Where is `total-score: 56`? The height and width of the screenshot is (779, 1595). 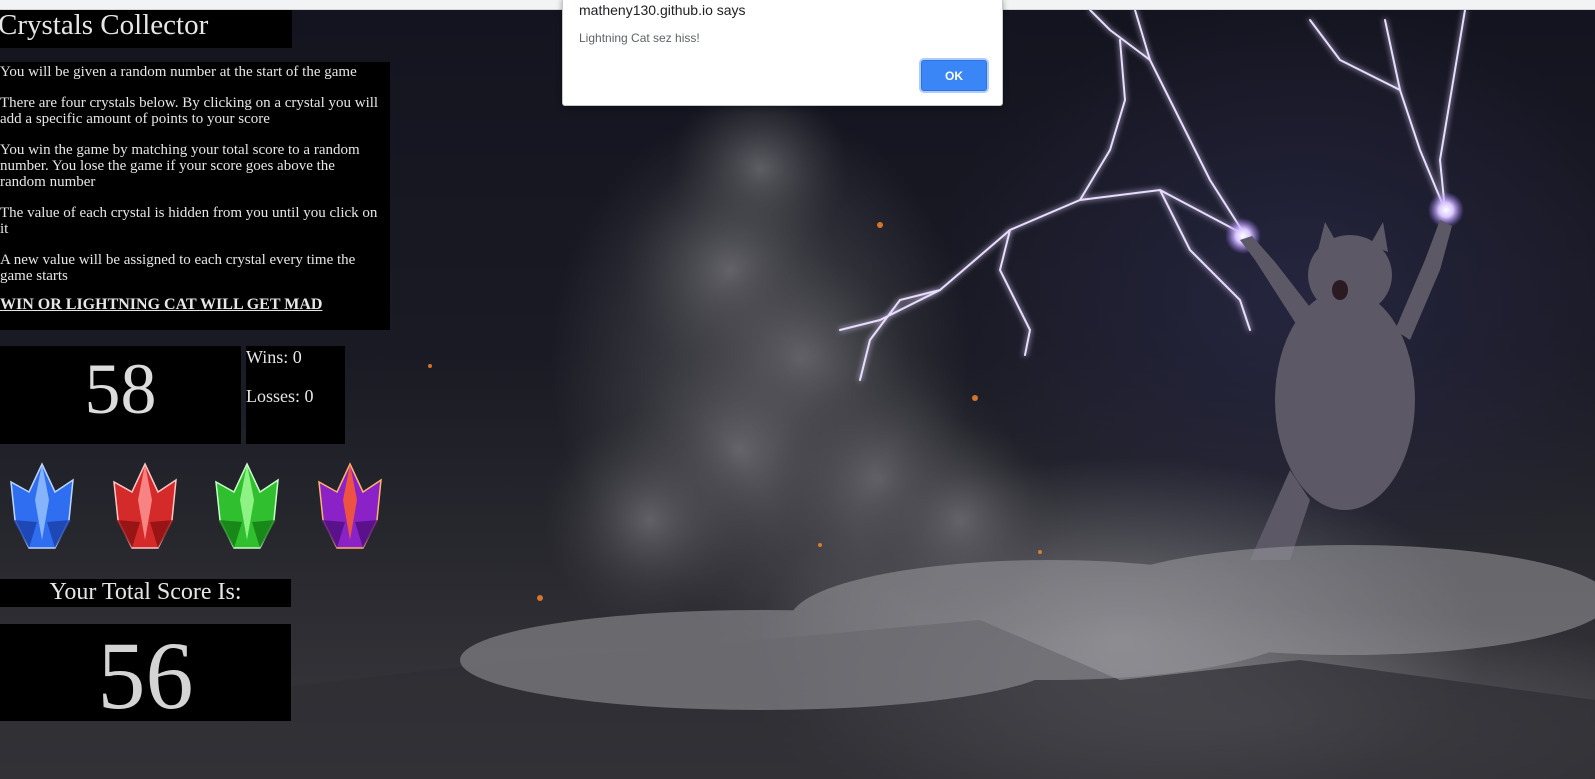 total-score: 56 is located at coordinates (145, 675).